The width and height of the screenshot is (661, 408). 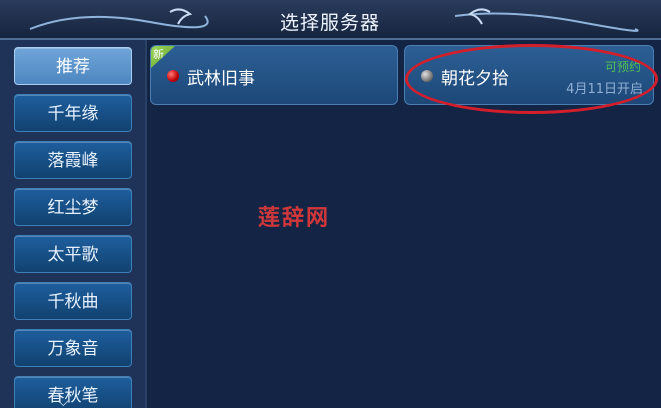 I want to click on highlight-ellipse, so click(x=531, y=79).